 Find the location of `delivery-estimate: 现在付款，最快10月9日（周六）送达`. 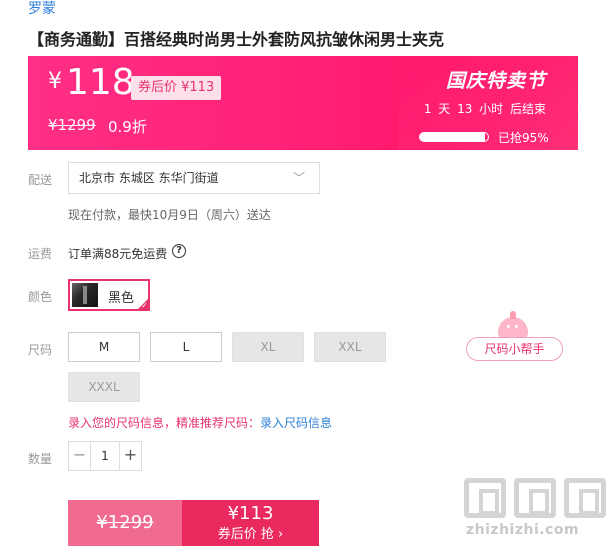

delivery-estimate: 现在付款，最快10月9日（周六）送达 is located at coordinates (169, 215).